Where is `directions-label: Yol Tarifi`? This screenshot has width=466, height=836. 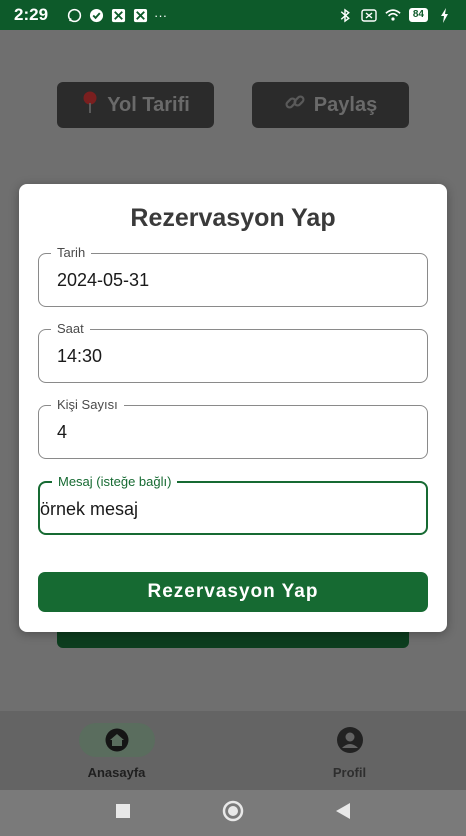 directions-label: Yol Tarifi is located at coordinates (148, 104).